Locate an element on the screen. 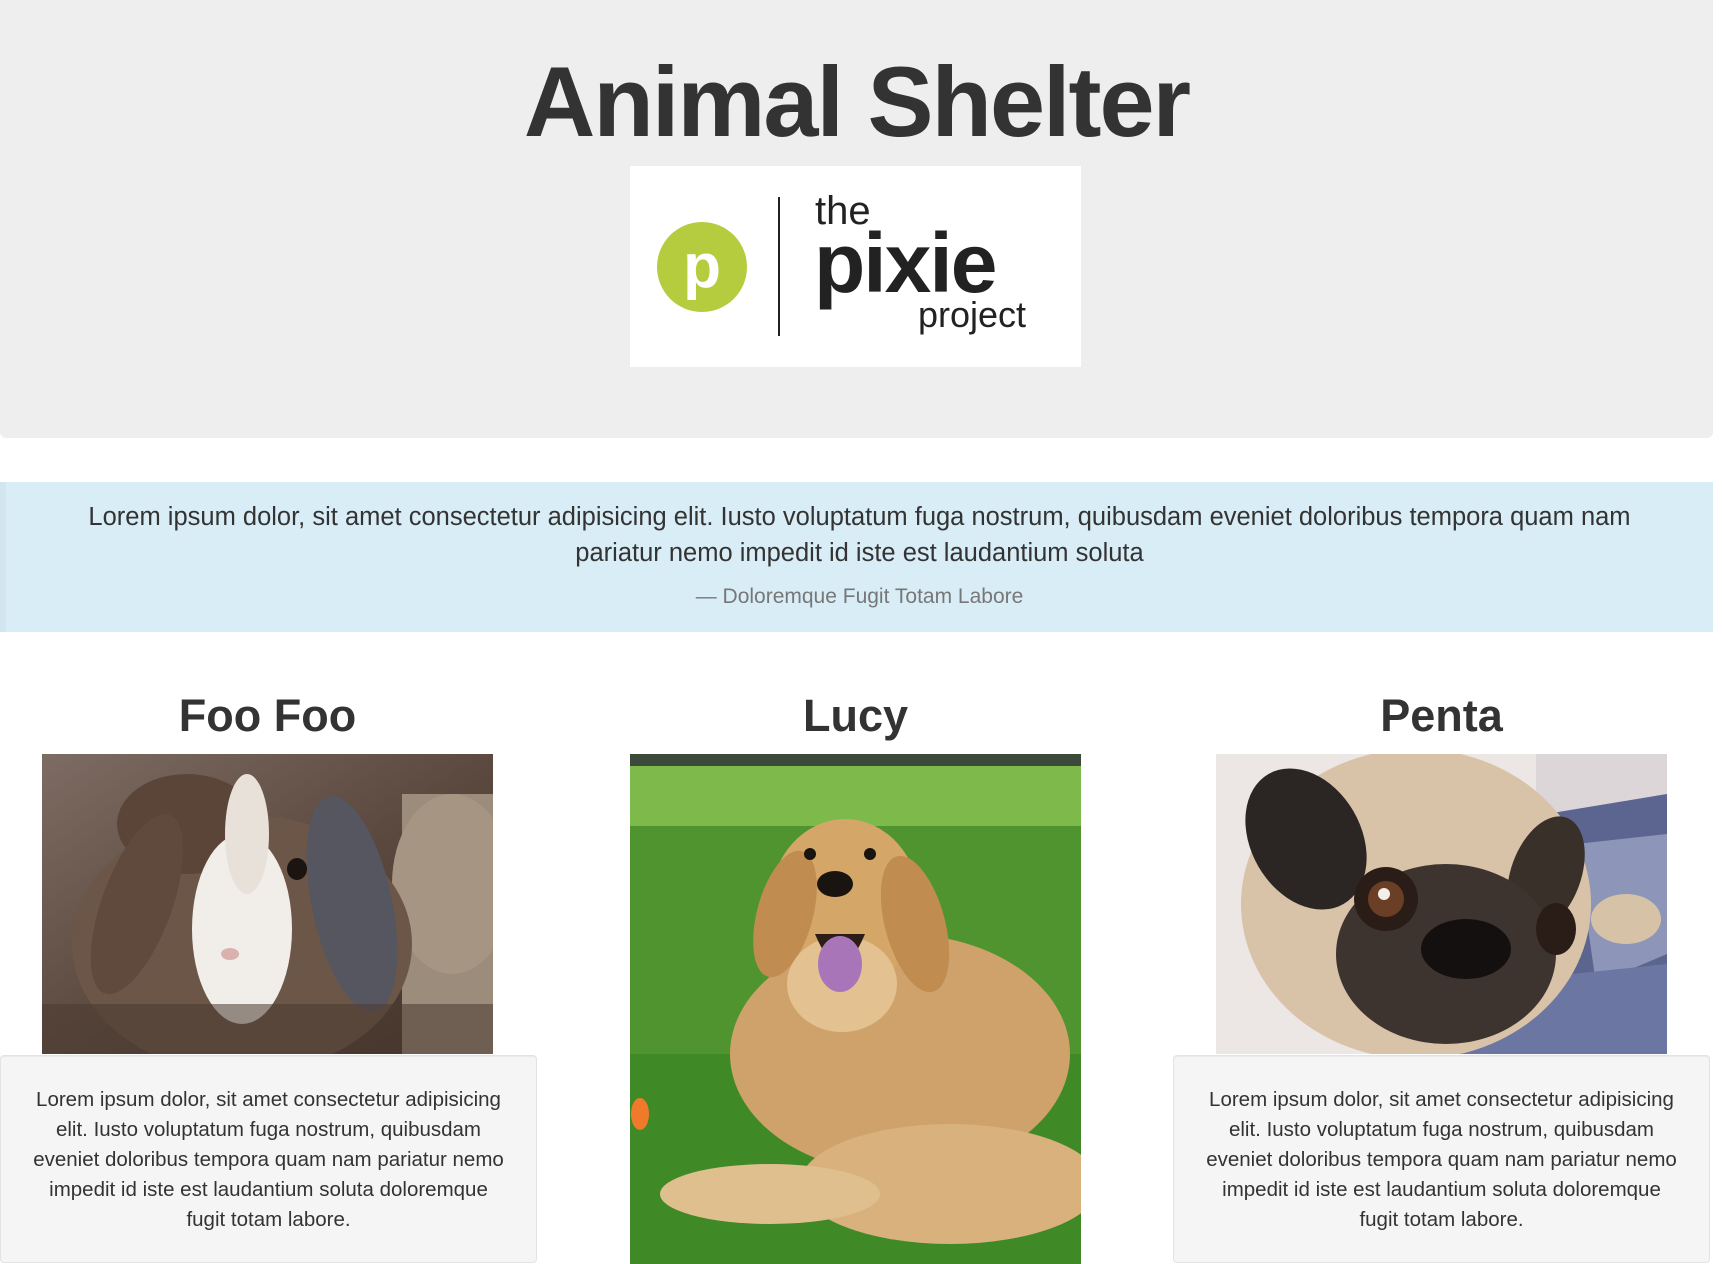 The width and height of the screenshot is (1722, 1264). pixie-project-logo: p the pixie project is located at coordinates (855, 266).